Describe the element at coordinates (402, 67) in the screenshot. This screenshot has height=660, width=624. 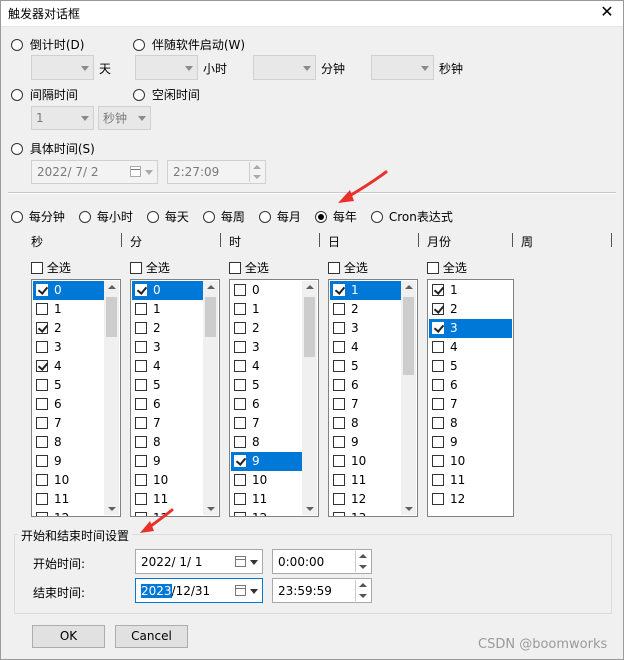
I see `countdown-seconds-combo` at that location.